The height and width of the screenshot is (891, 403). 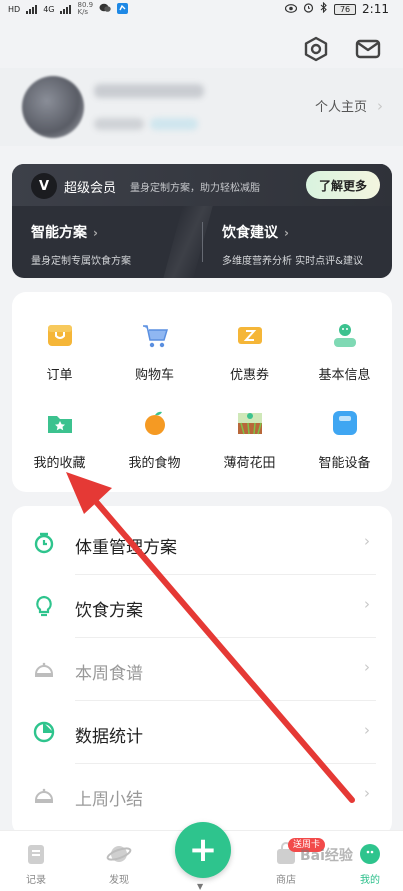 I want to click on pie-chart-icon, so click(x=44, y=732).